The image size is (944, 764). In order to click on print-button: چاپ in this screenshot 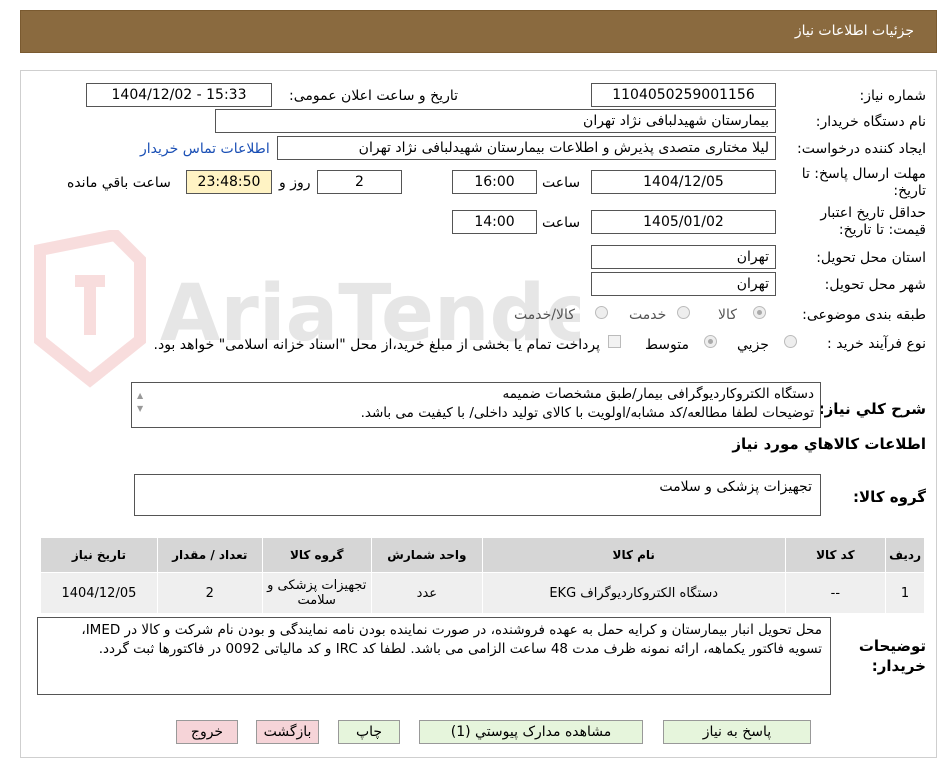, I will do `click(369, 732)`.